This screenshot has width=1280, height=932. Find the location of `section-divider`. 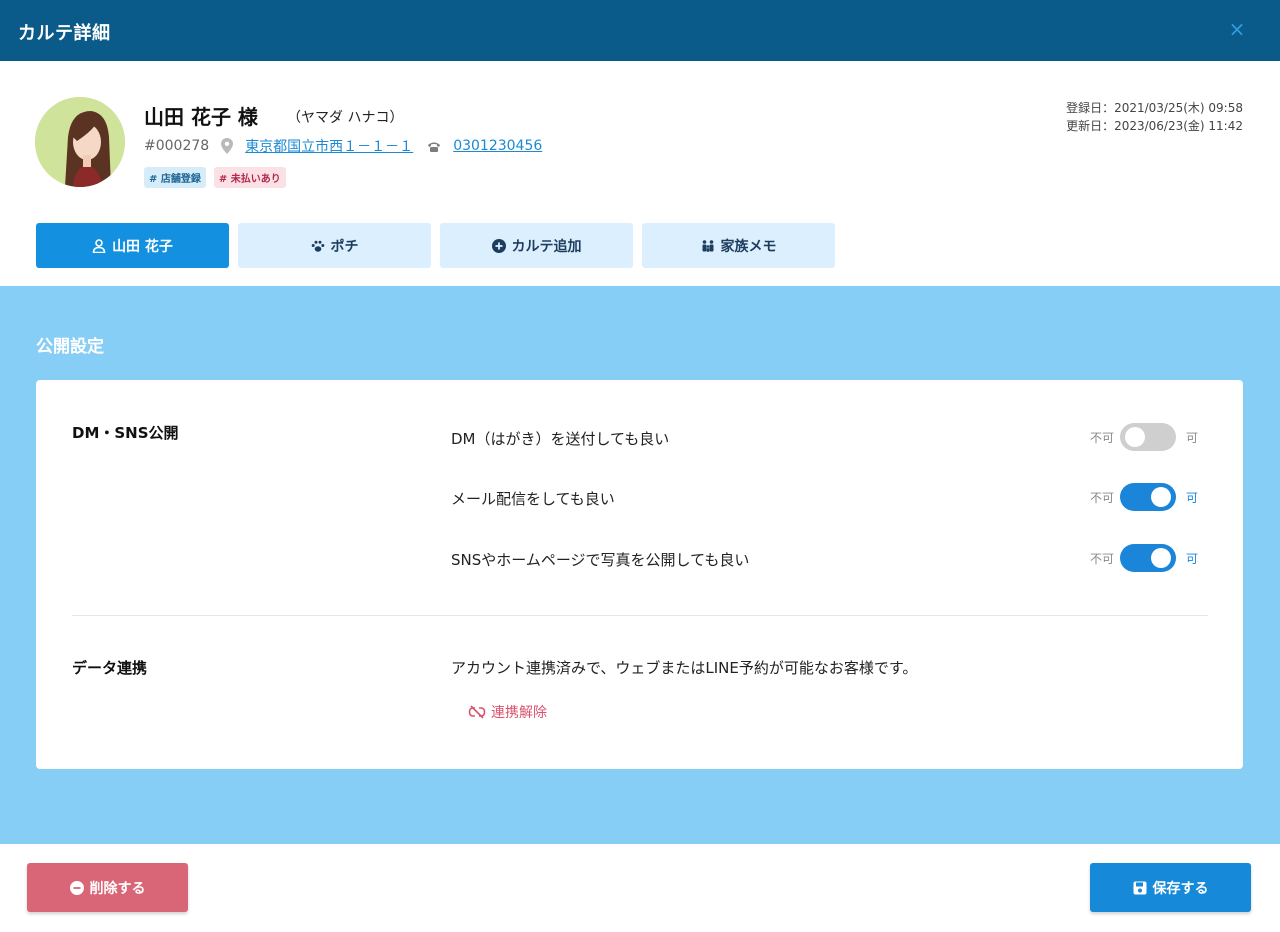

section-divider is located at coordinates (640, 615).